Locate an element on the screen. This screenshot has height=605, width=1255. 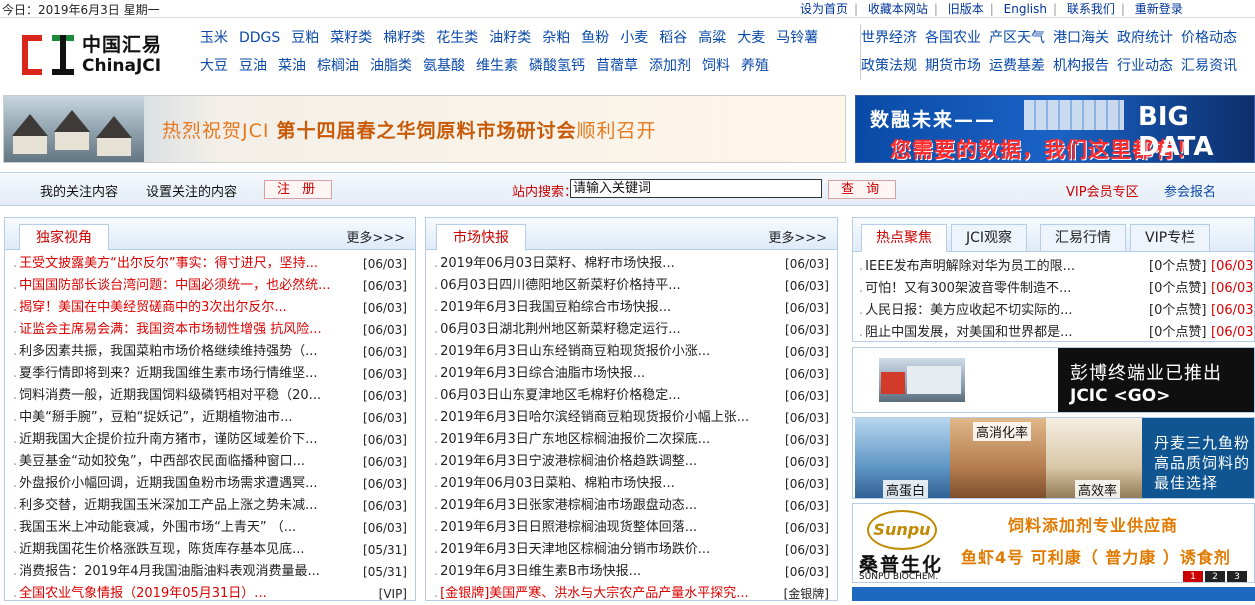
tab-market-news: 市场快报 is located at coordinates (481, 237).